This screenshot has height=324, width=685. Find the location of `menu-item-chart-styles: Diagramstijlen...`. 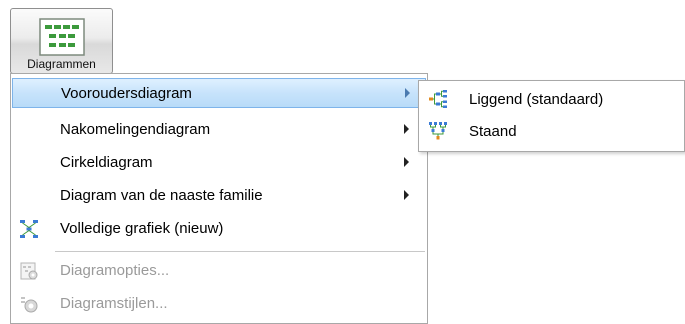

menu-item-chart-styles: Diagramstijlen... is located at coordinates (219, 304).